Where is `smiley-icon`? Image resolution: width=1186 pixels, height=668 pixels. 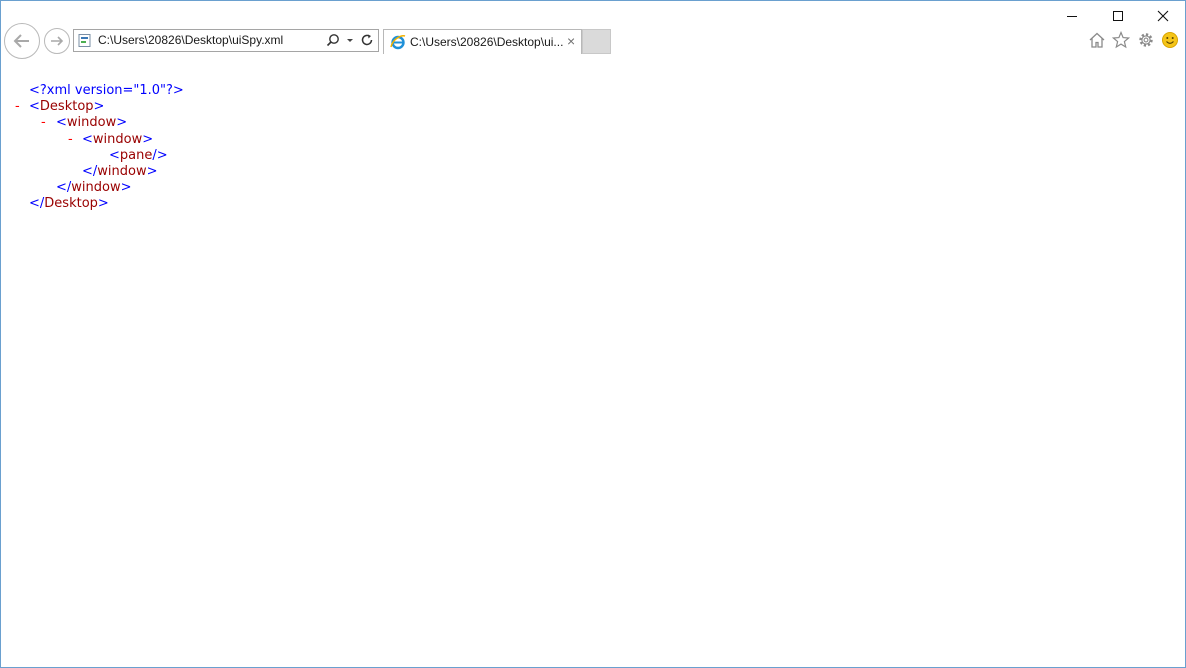 smiley-icon is located at coordinates (1170, 40).